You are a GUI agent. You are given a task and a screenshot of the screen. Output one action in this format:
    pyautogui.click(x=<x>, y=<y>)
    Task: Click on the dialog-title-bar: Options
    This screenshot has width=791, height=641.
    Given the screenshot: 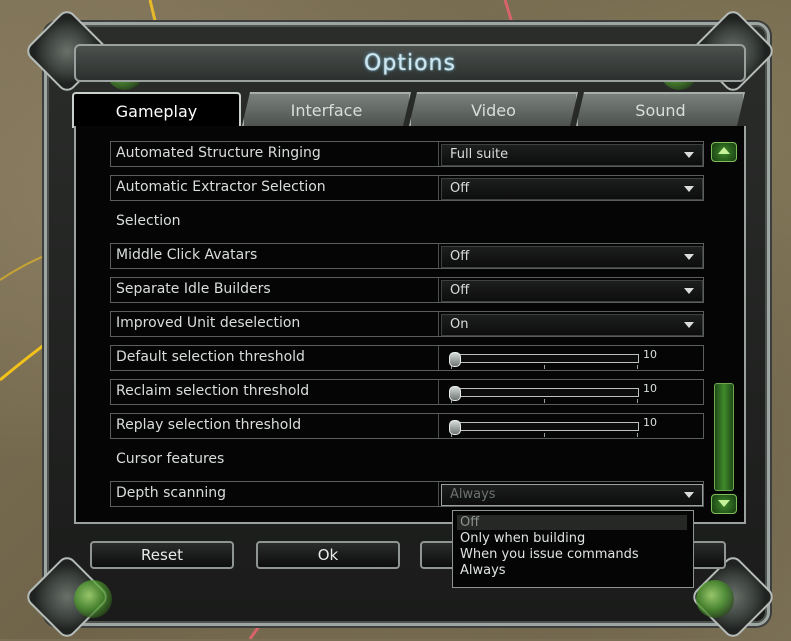 What is the action you would take?
    pyautogui.click(x=410, y=63)
    